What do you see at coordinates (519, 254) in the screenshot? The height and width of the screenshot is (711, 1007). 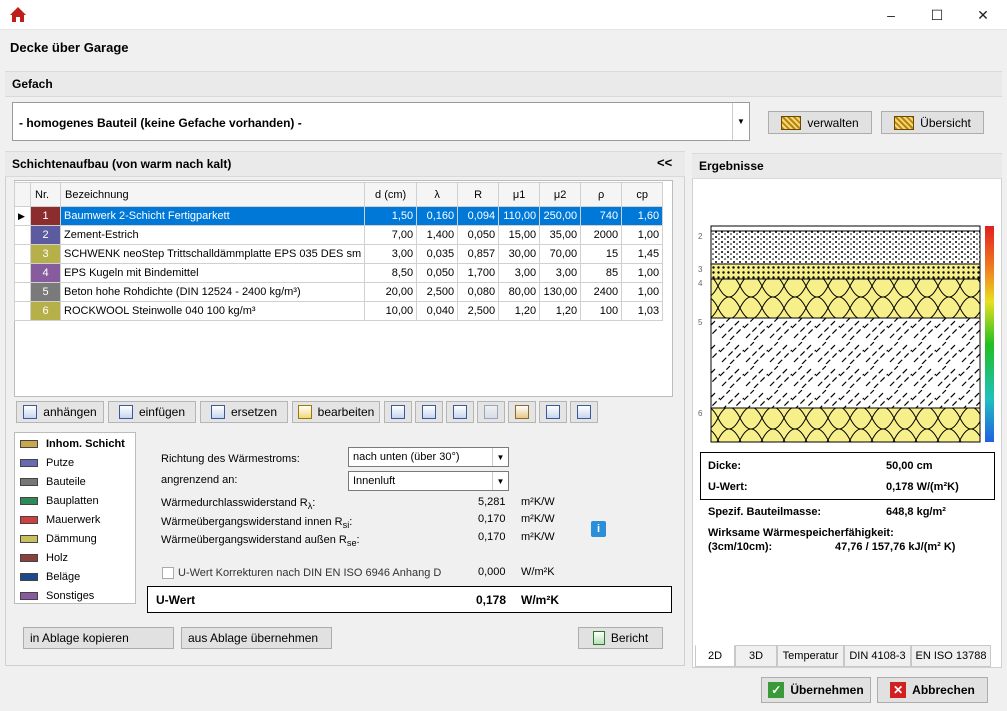 I see `layer-mu1-cell: 30,00` at bounding box center [519, 254].